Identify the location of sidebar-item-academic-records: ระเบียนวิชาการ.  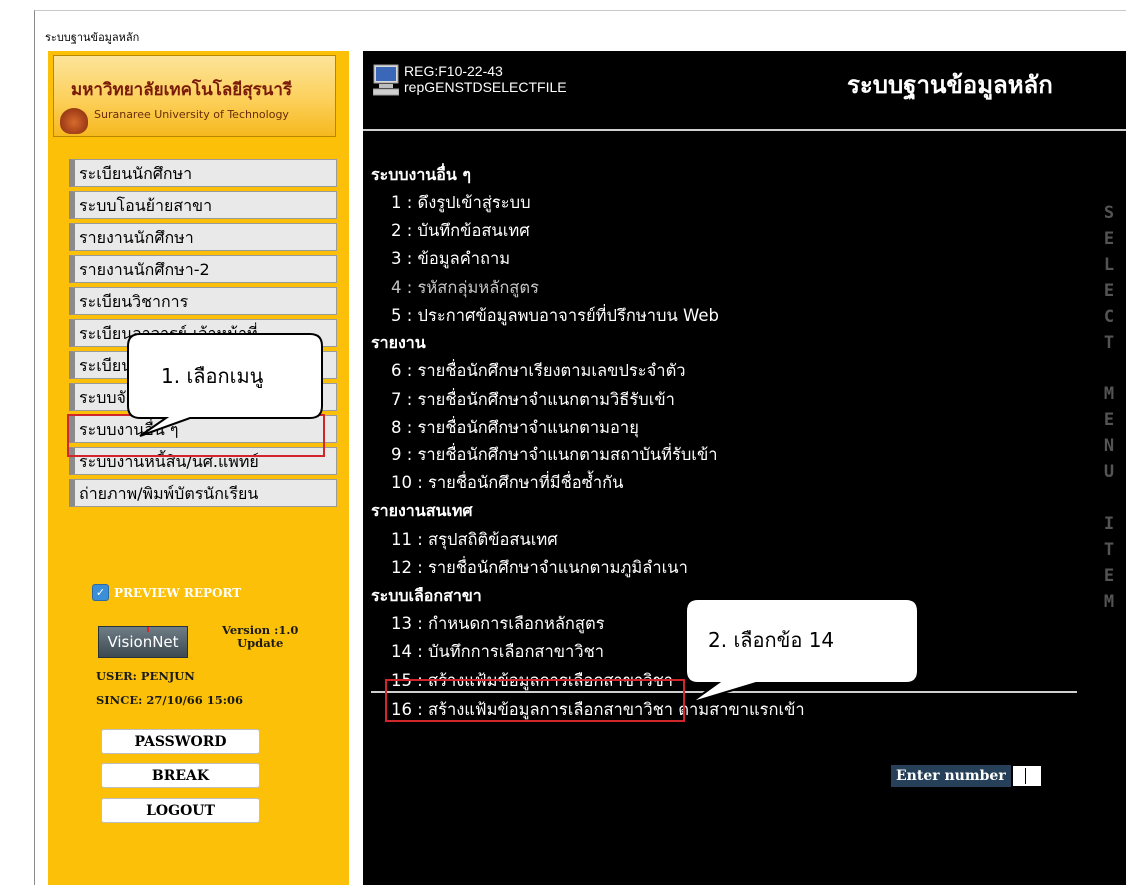
(203, 301).